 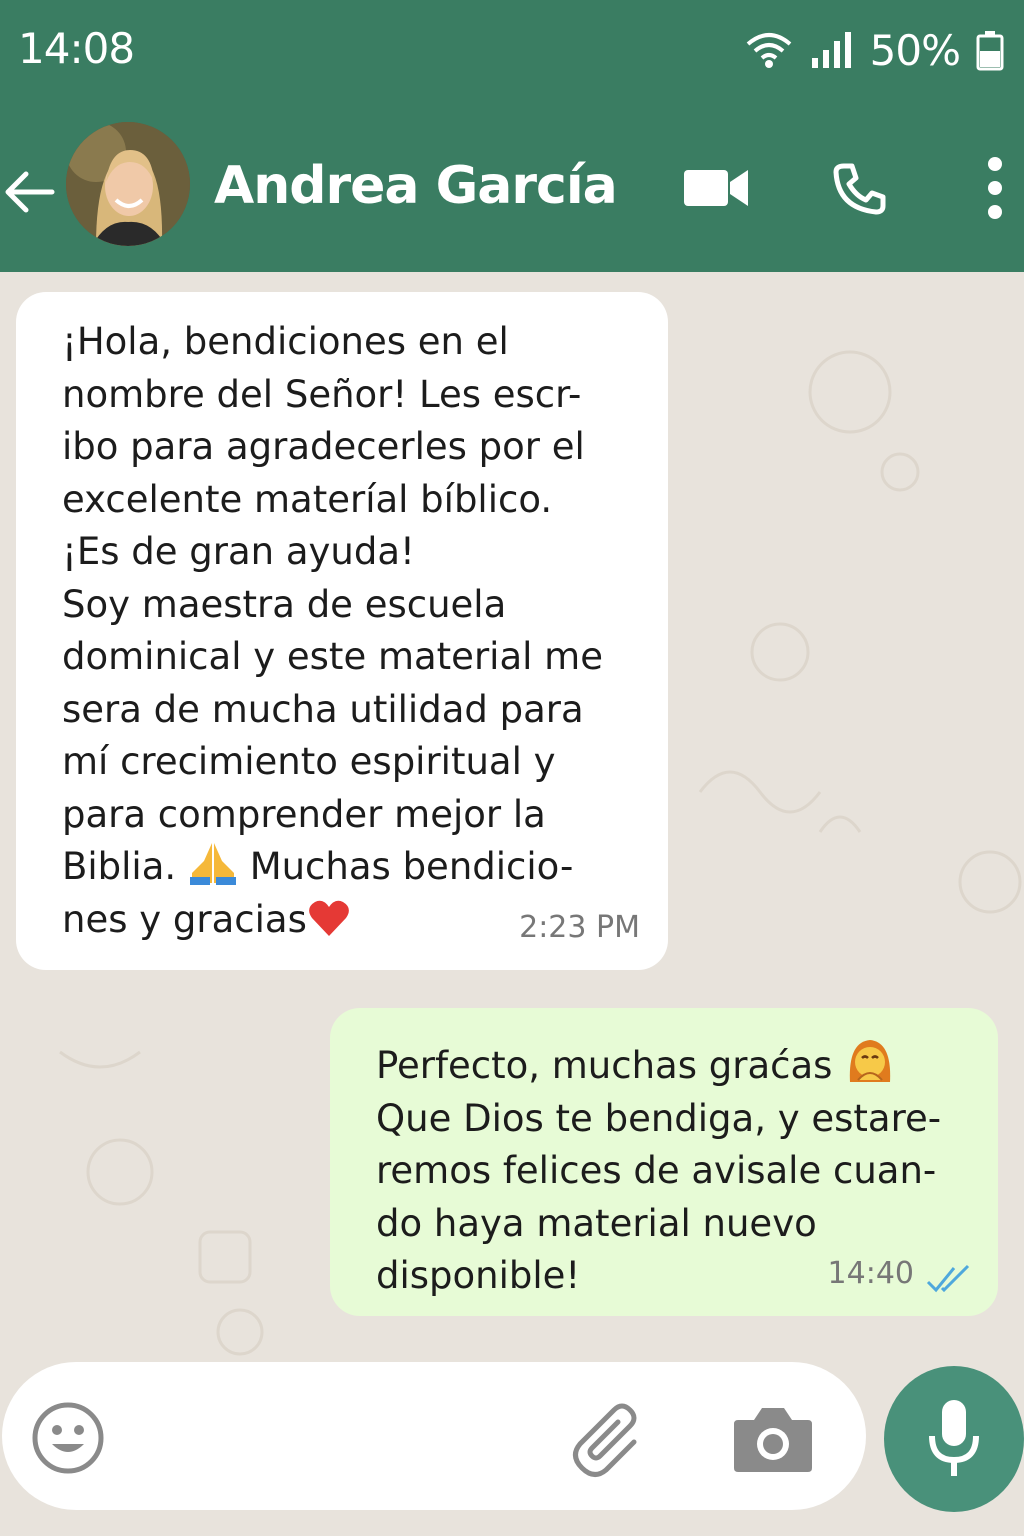 I want to click on message-line: remos felices de avisale cuan-, so click(x=656, y=1170).